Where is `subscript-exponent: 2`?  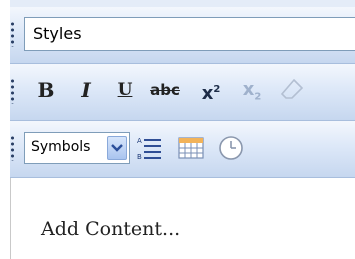
subscript-exponent: 2 is located at coordinates (258, 97).